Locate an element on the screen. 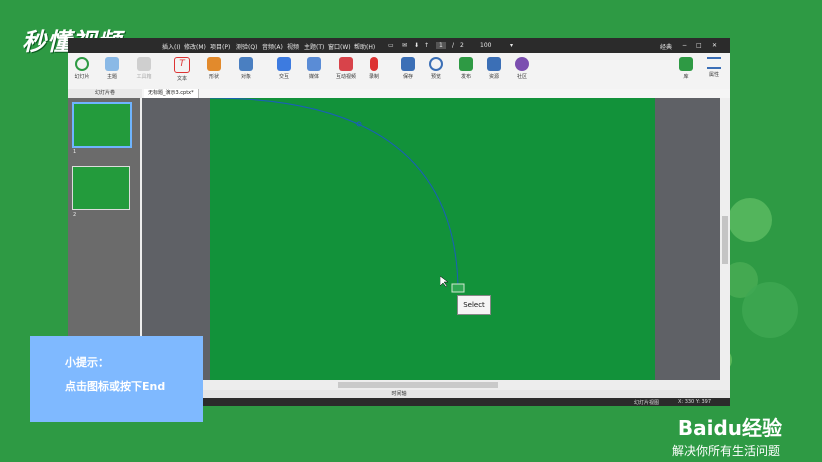  menu-quiz: 测验(Q) is located at coordinates (246, 46).